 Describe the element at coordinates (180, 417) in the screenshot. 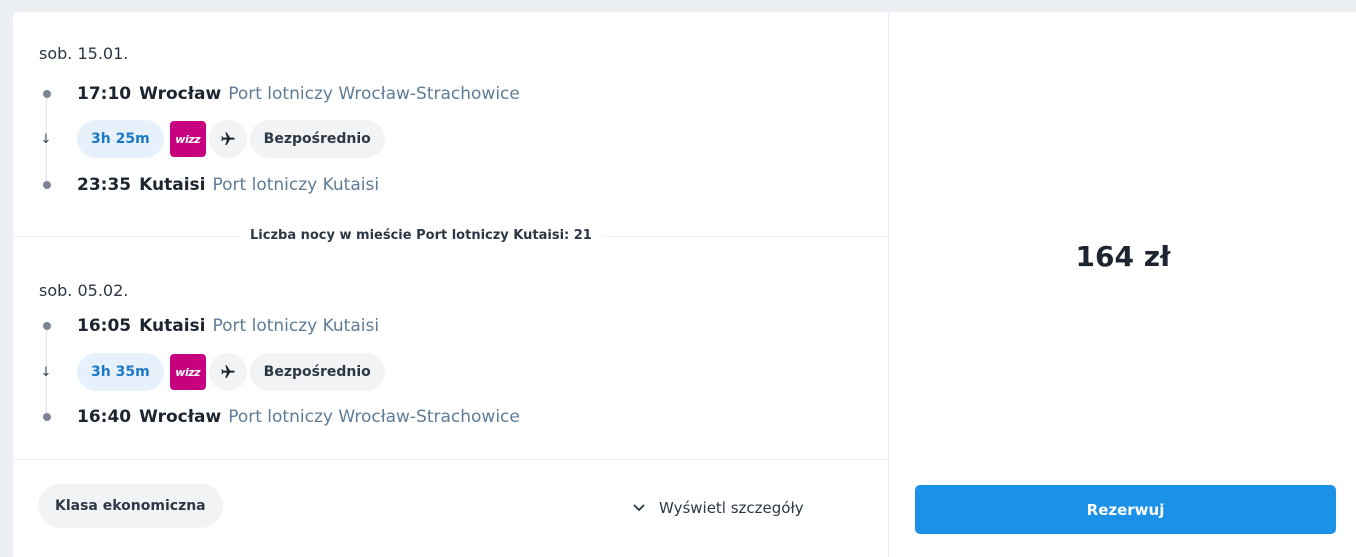

I see `arrival-city: Wrocław` at that location.